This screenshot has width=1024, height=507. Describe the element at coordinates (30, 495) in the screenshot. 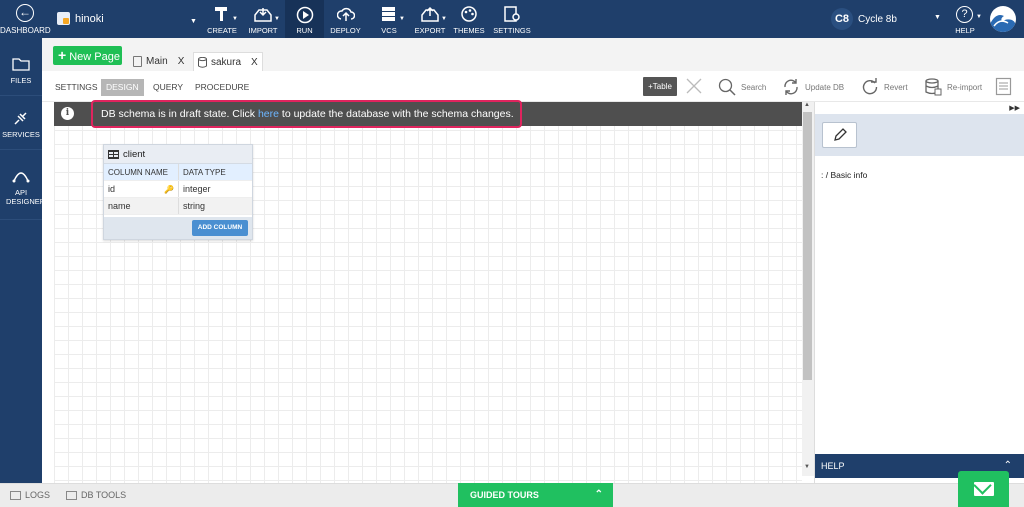

I see `logs-button: LOGS` at that location.